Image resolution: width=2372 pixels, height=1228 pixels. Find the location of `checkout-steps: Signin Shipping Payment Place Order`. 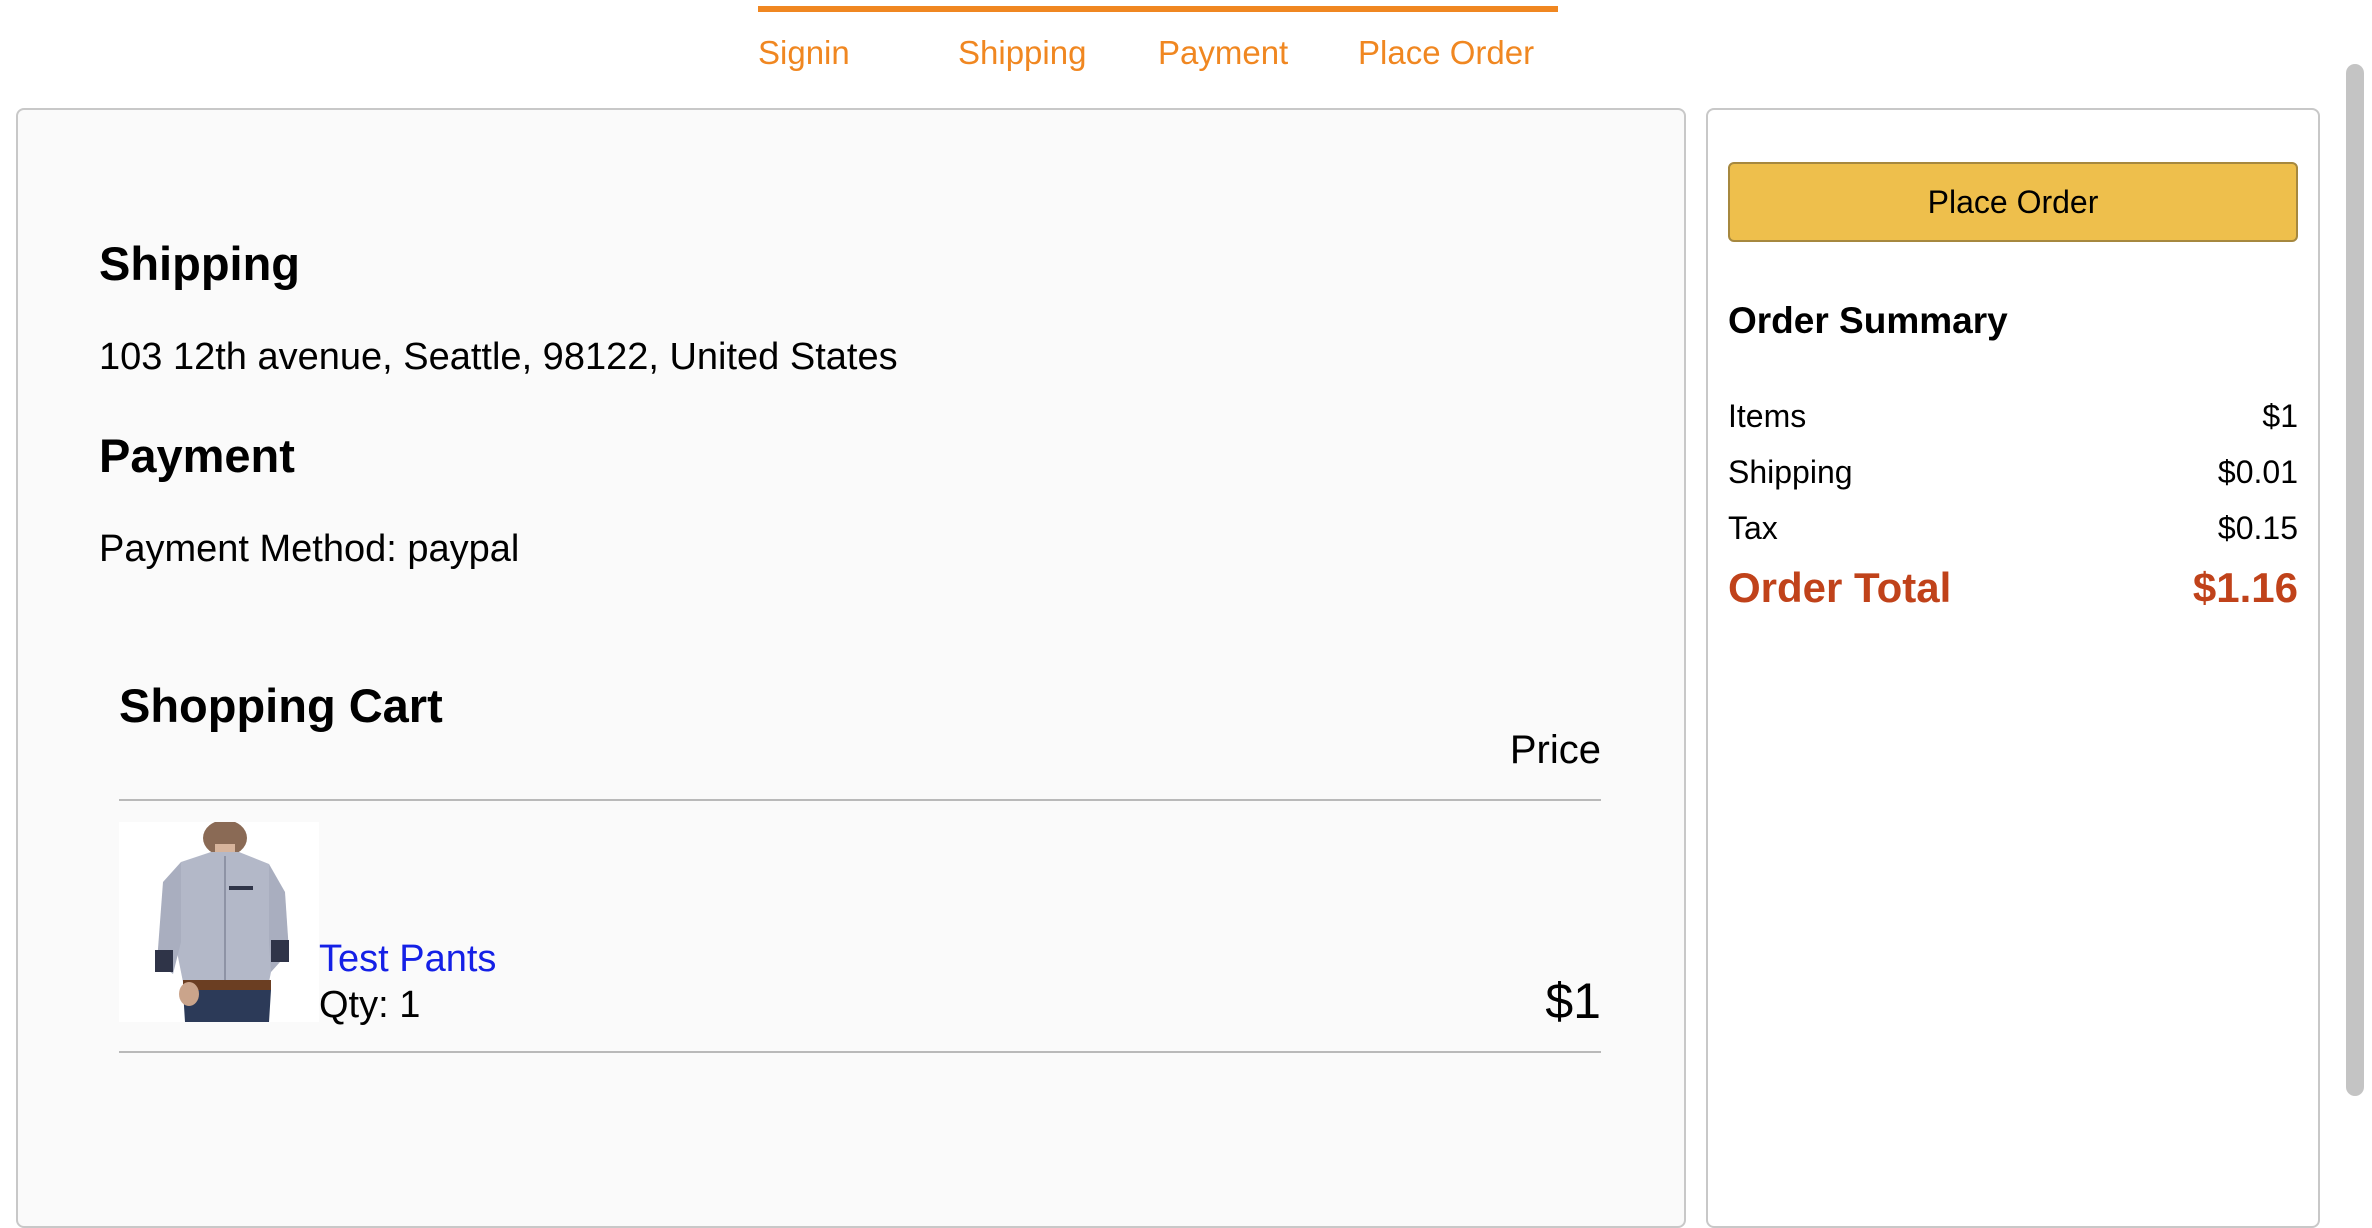

checkout-steps: Signin Shipping Payment Place Order is located at coordinates (1158, 38).